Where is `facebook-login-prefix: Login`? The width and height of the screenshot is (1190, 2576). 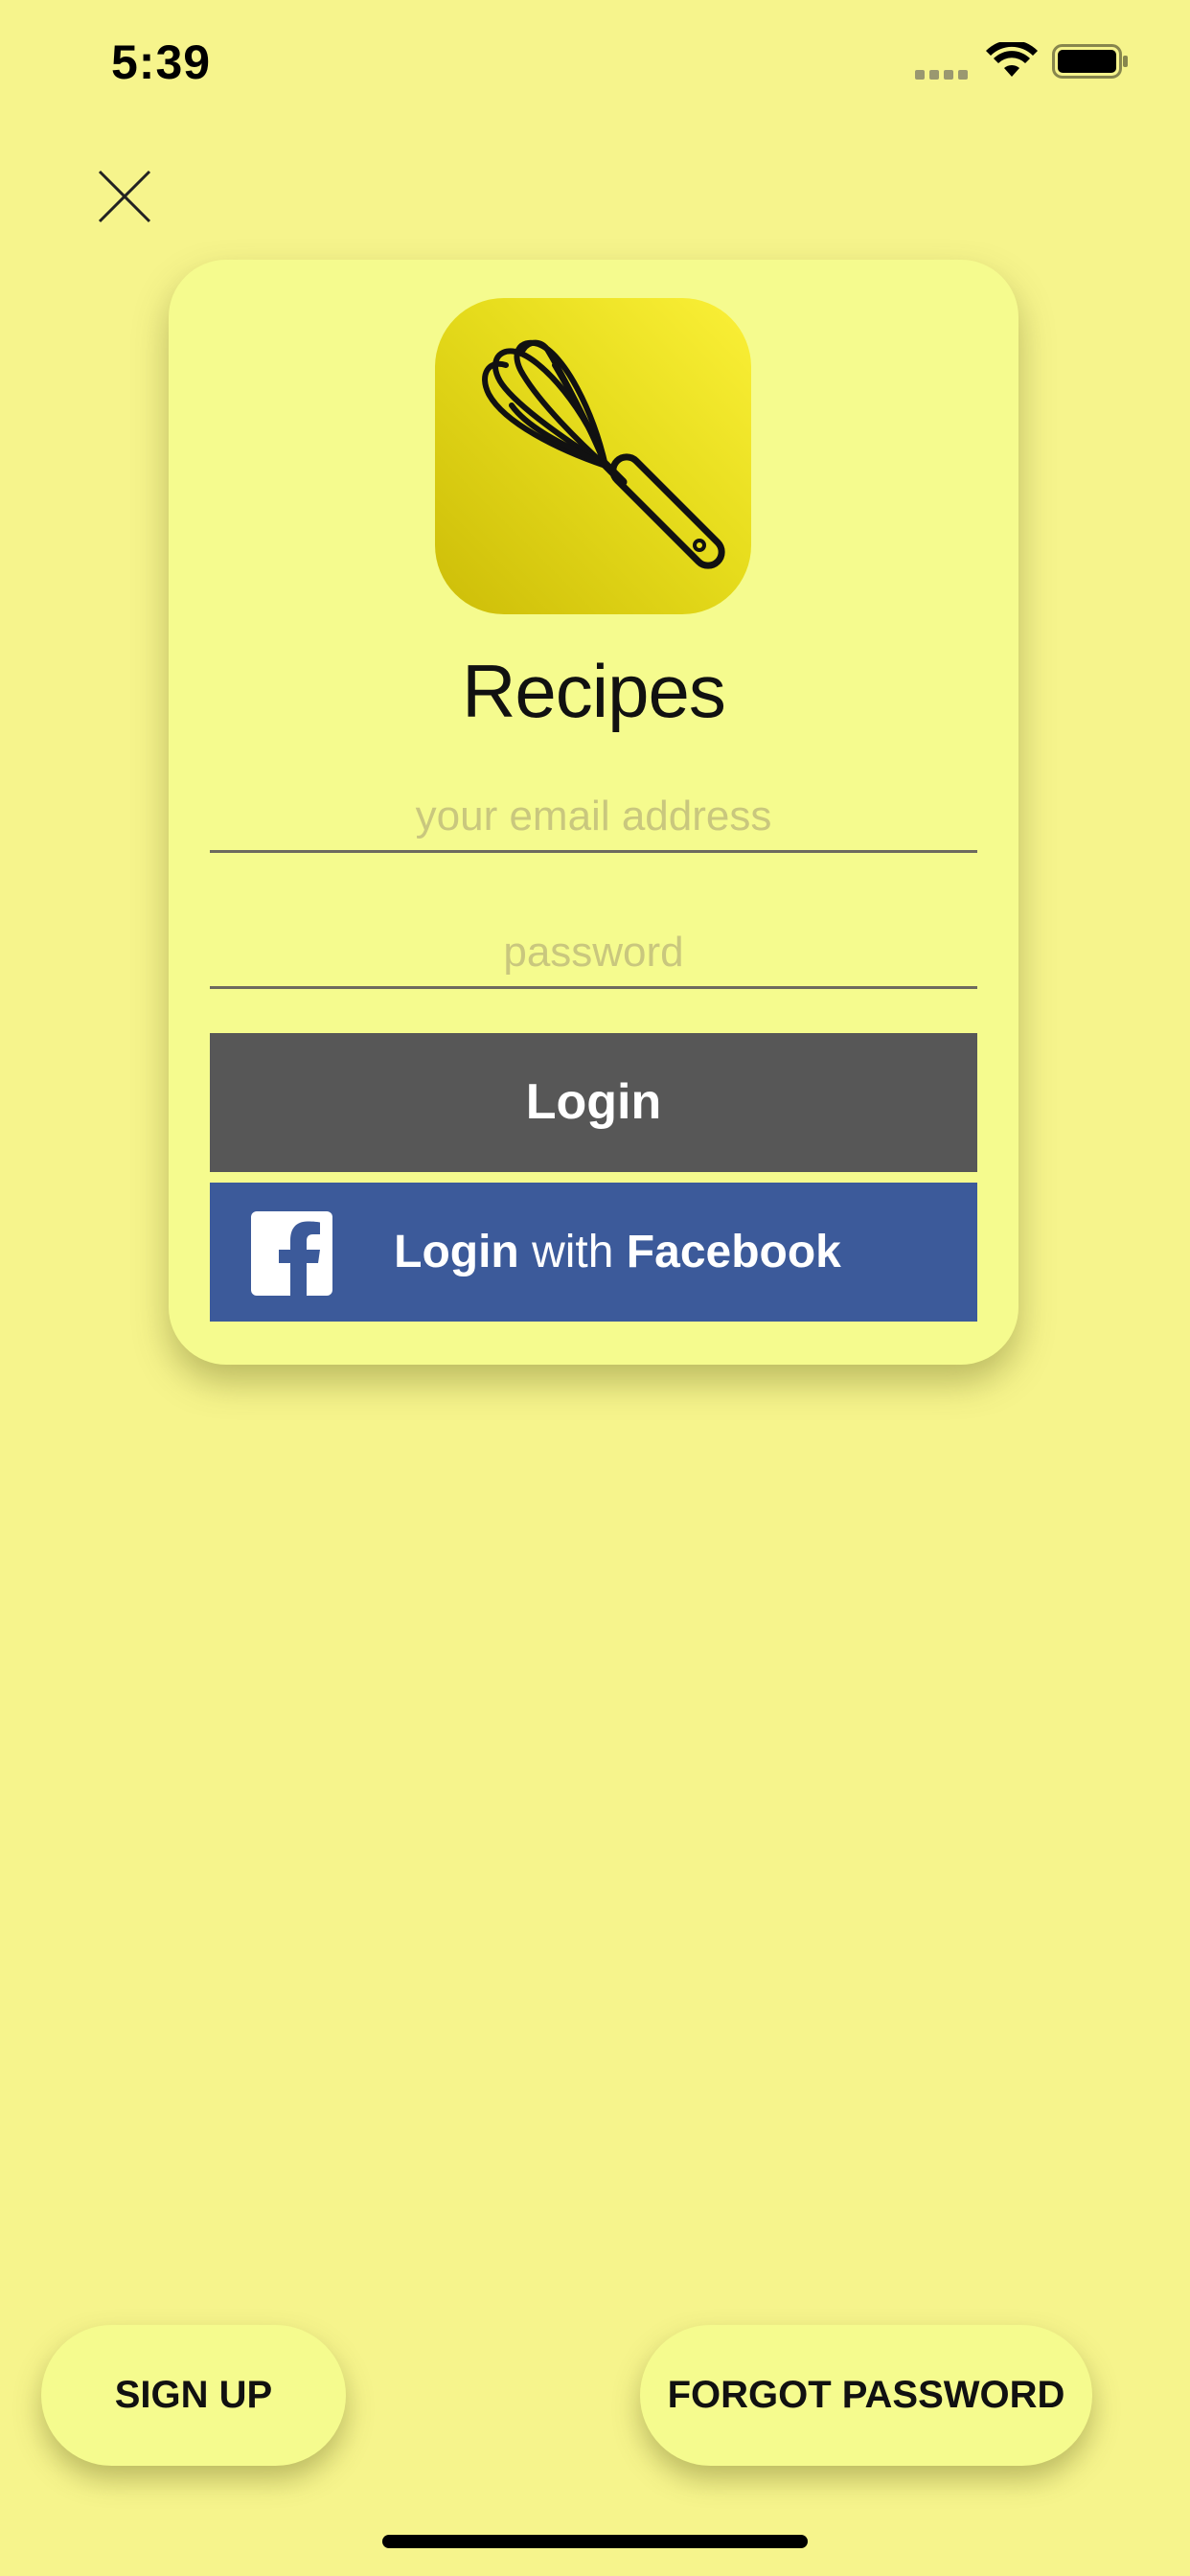 facebook-login-prefix: Login is located at coordinates (457, 1252).